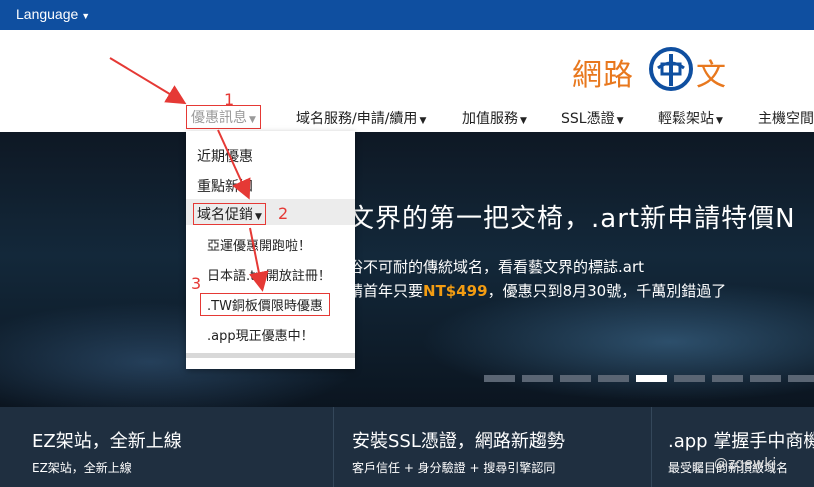 This screenshot has width=814, height=487. I want to click on submenu-label: 域名促銷 ▼, so click(229, 214).